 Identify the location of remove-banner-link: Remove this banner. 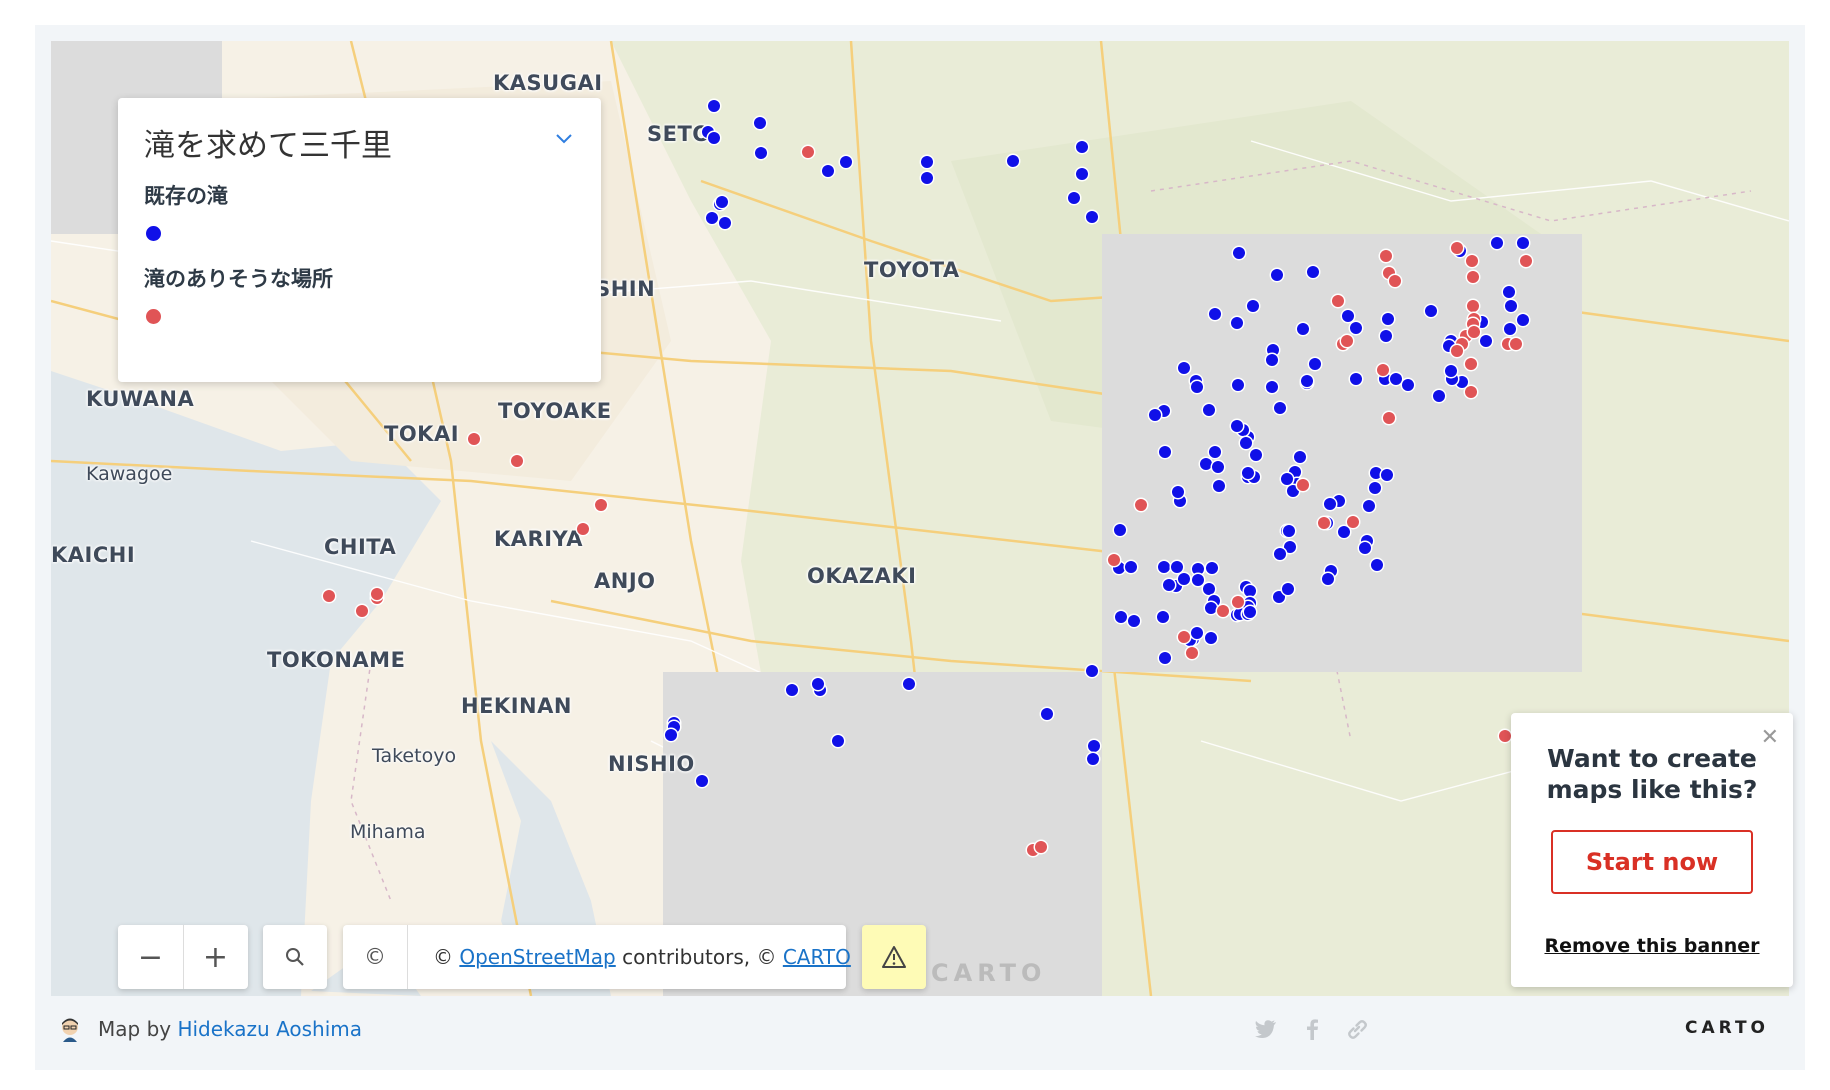
(1652, 946).